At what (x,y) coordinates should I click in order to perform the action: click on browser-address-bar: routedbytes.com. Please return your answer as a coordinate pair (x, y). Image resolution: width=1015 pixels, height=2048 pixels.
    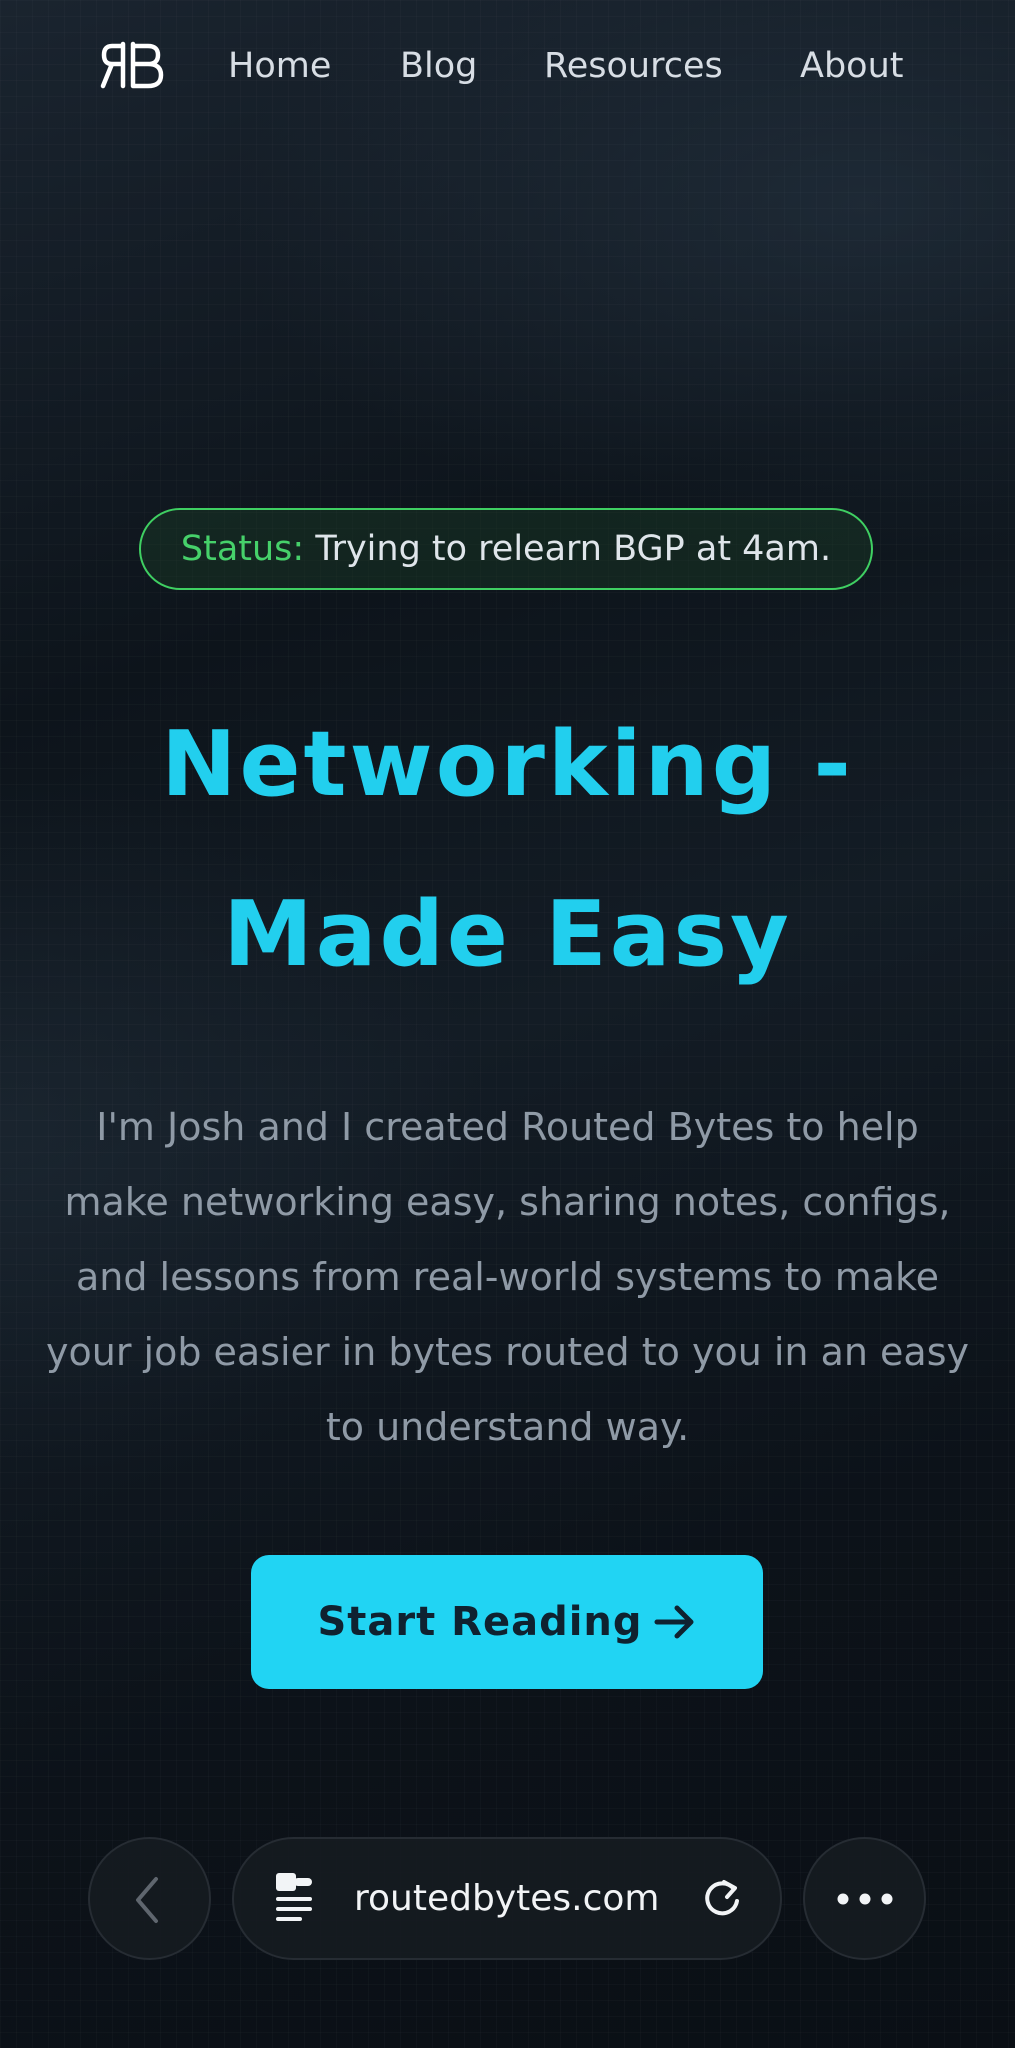
    Looking at the image, I should click on (507, 1898).